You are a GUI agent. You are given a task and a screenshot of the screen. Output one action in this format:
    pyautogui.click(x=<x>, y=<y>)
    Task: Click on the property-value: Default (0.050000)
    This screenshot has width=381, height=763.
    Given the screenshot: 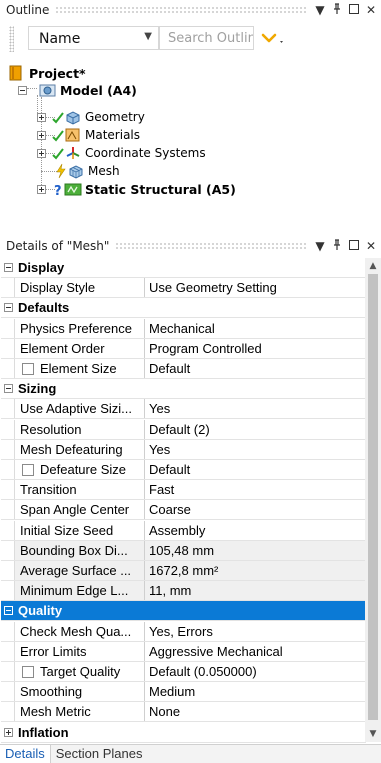 What is the action you would take?
    pyautogui.click(x=255, y=671)
    